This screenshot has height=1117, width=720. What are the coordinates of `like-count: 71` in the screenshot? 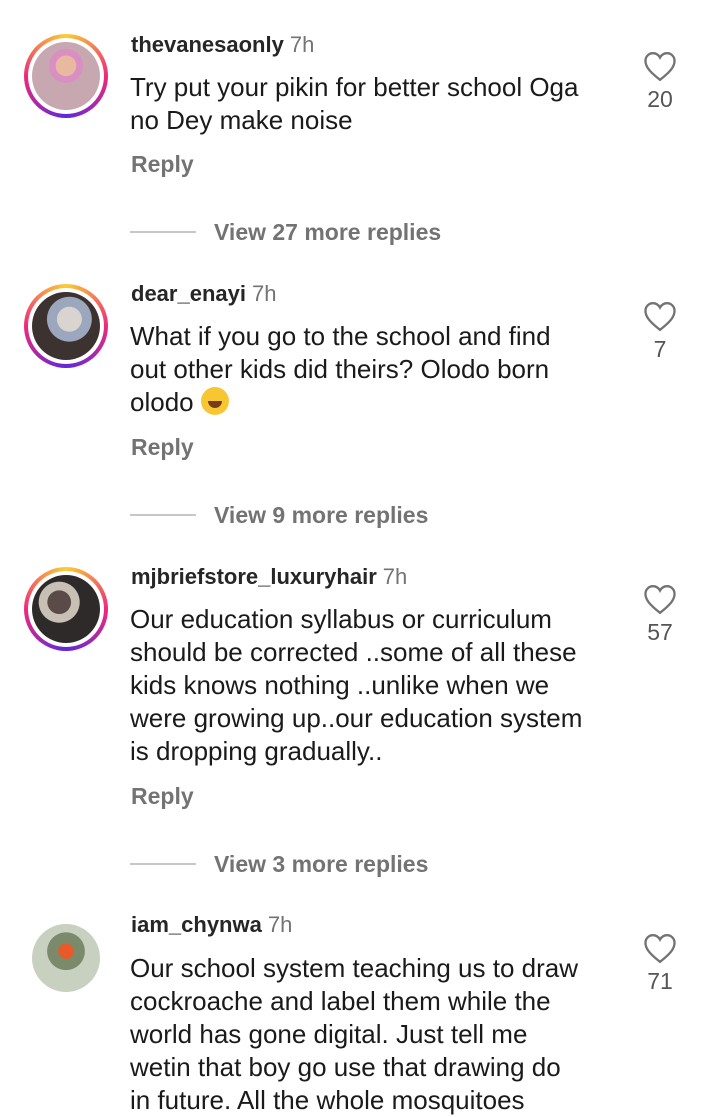 It's located at (660, 981).